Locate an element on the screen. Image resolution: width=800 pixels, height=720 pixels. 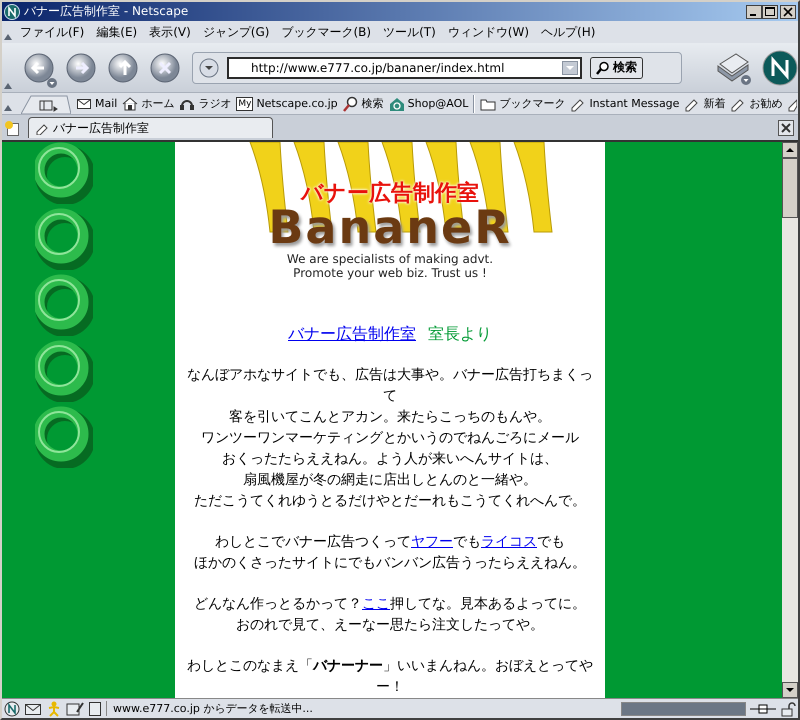
paragraph: わしとこでバナー広告つくってヤフーでも ライコスでも ほかのくさったサイトにでもバンバン広告うったらええねん。 is located at coordinates (390, 553).